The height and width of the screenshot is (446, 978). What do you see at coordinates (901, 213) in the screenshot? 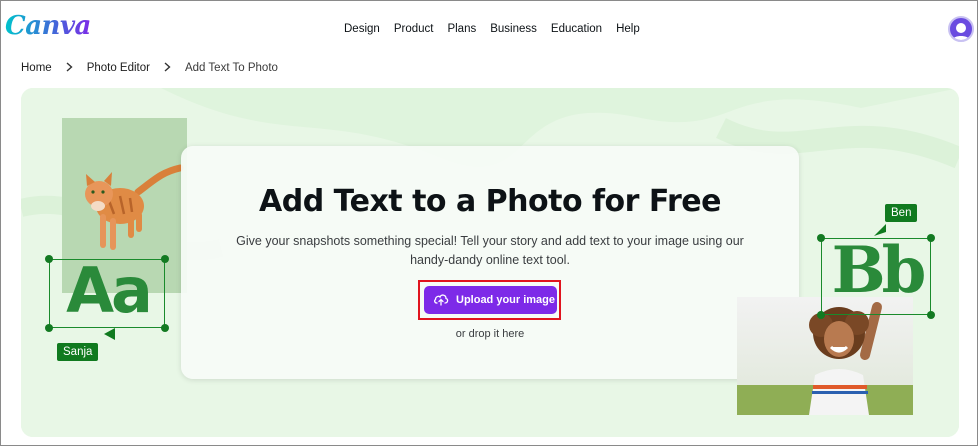
I see `collaborator-tag-ben: Ben` at bounding box center [901, 213].